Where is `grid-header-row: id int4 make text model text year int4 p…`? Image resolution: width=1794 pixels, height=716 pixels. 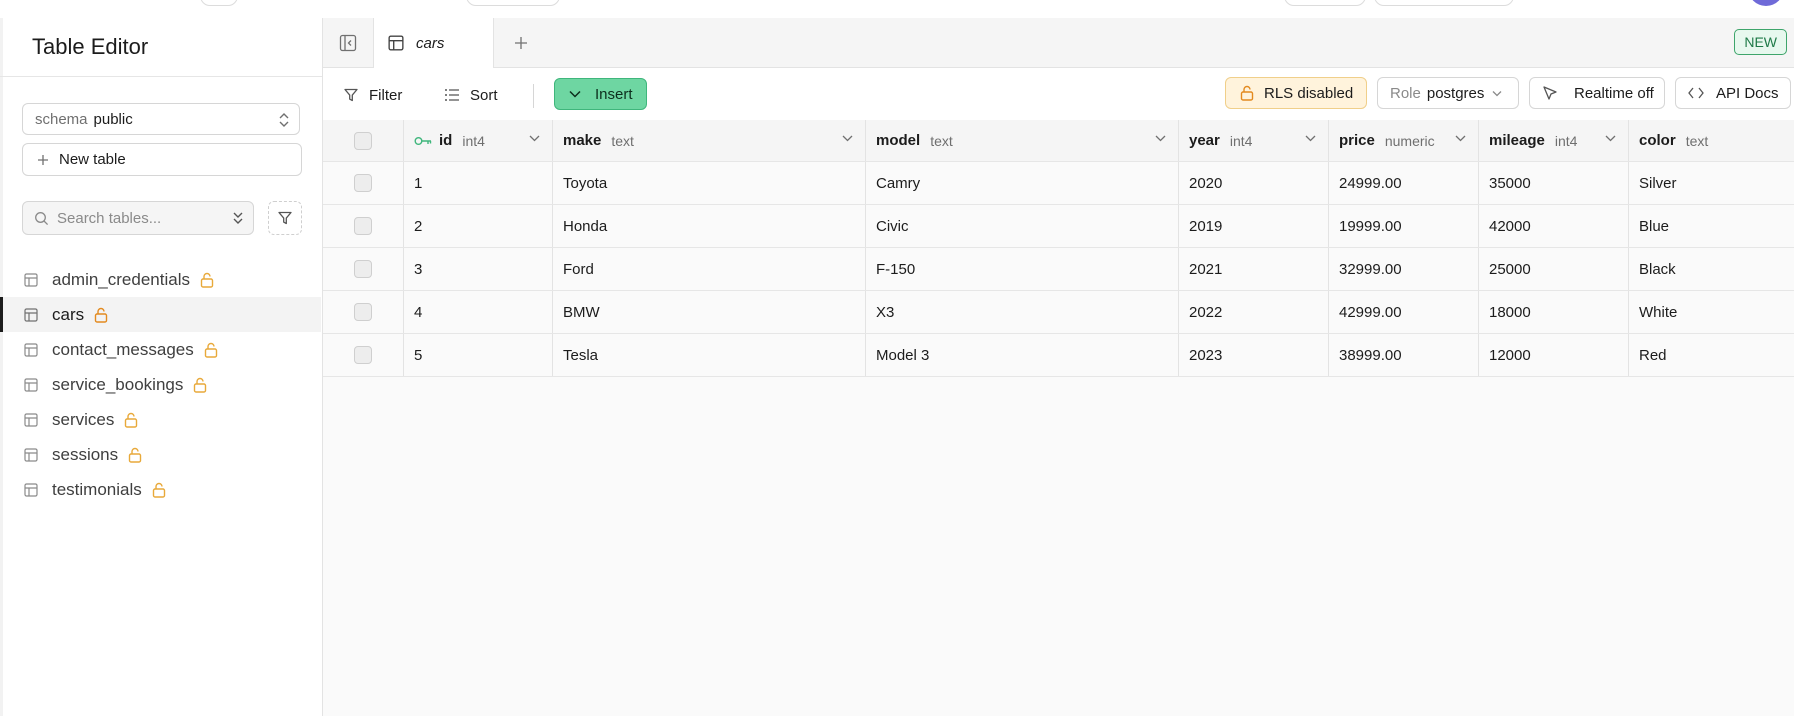
grid-header-row: id int4 make text model text year int4 p… is located at coordinates (1058, 141).